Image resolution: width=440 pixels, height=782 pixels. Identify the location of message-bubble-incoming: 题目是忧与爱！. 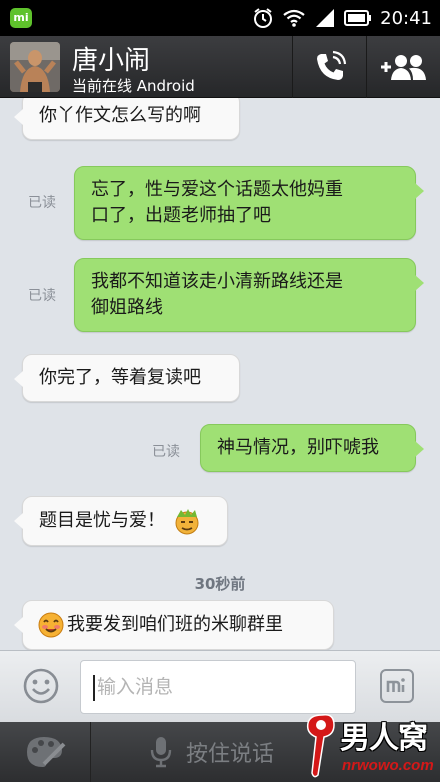
(121, 521).